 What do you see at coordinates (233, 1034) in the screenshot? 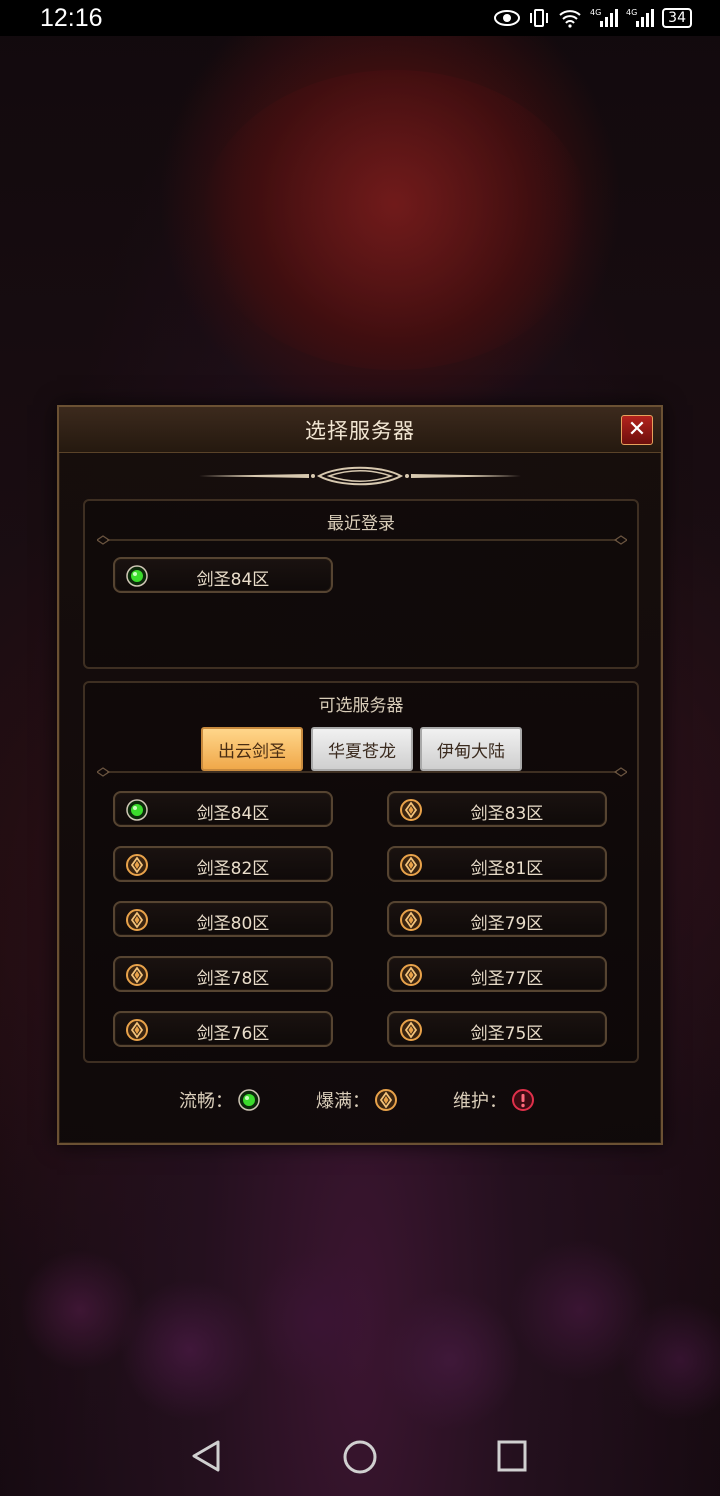
I see `server-name: 剑圣76区` at bounding box center [233, 1034].